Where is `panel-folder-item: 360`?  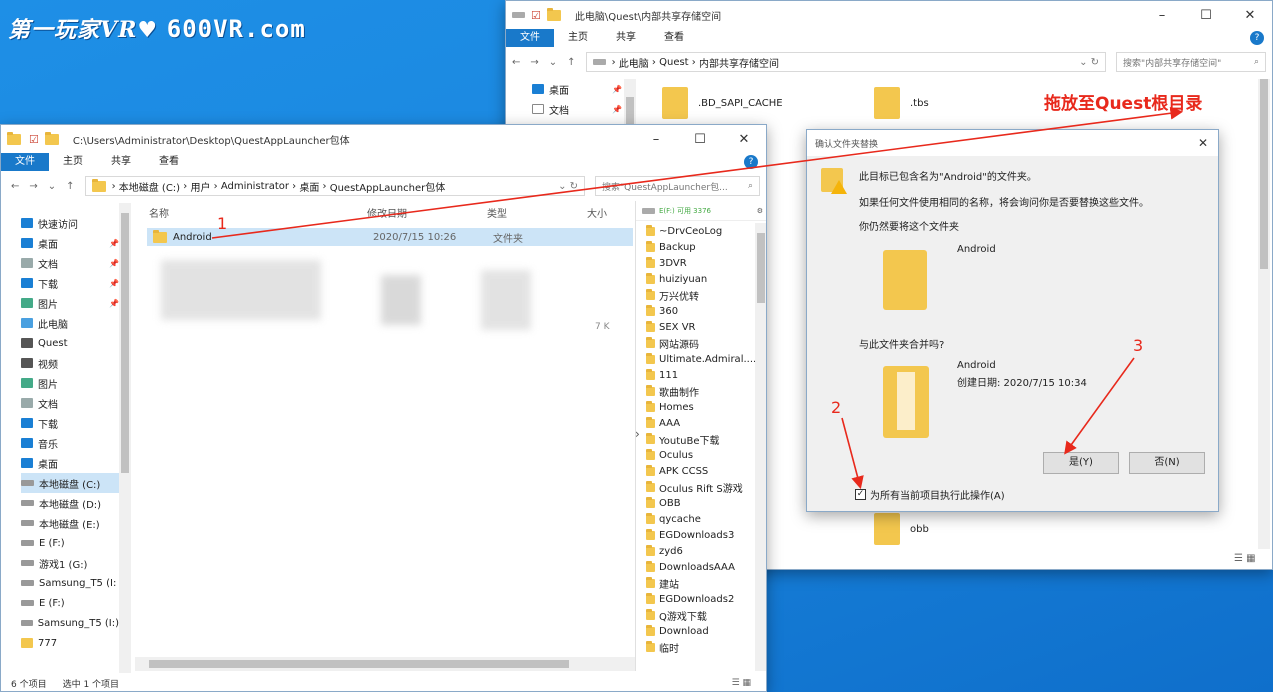 panel-folder-item: 360 is located at coordinates (706, 311).